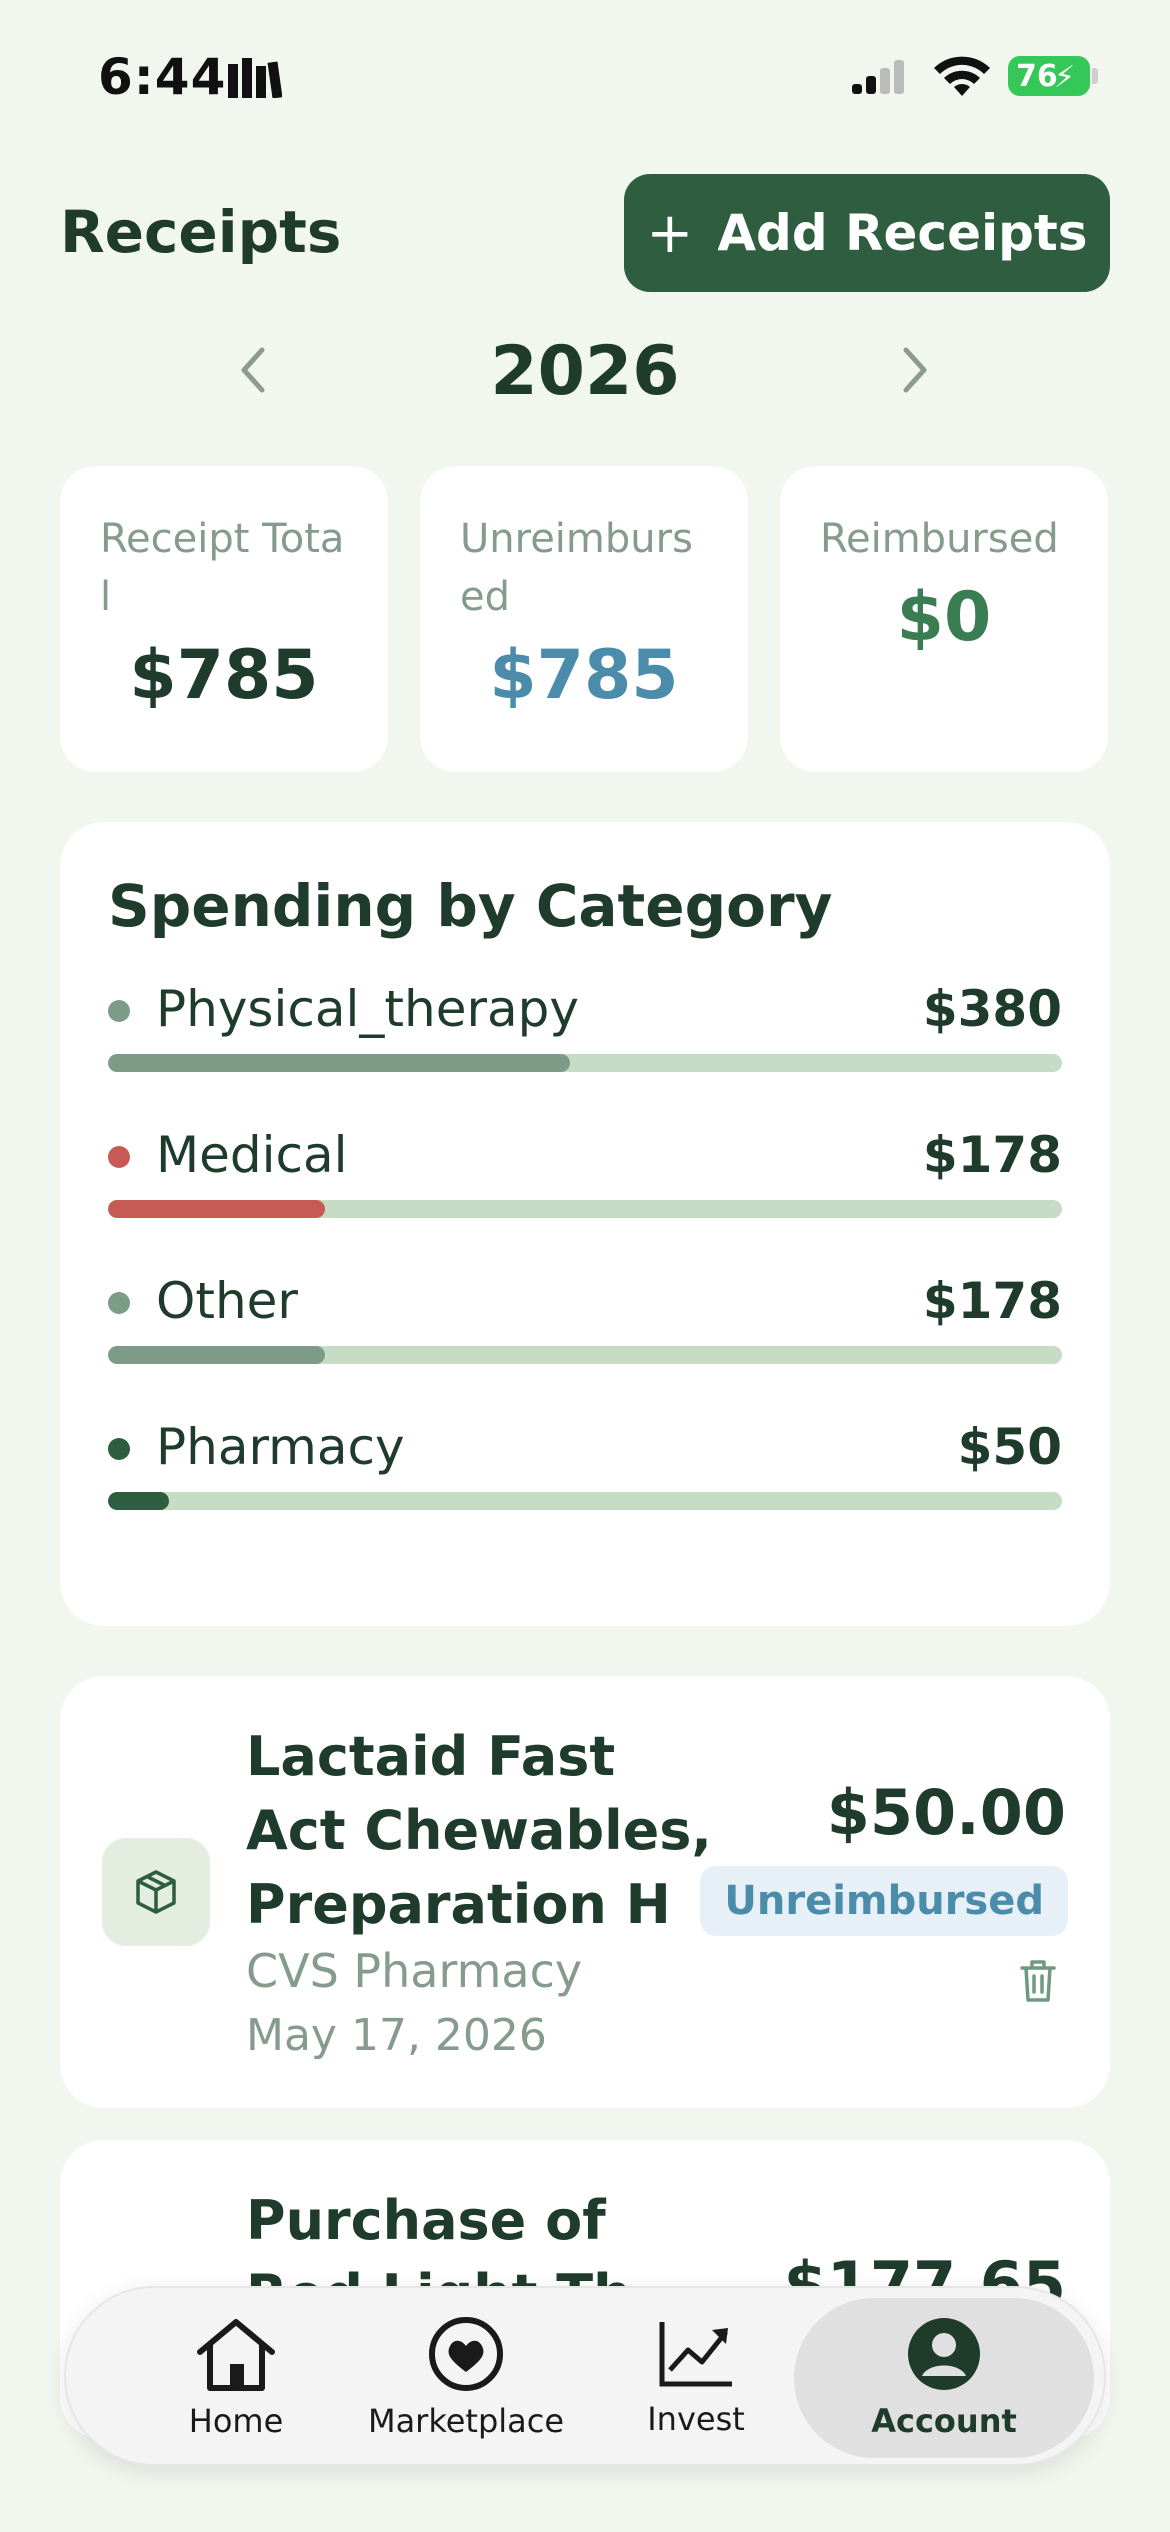  Describe the element at coordinates (470, 906) in the screenshot. I see `spending-title: Spending by Category` at that location.